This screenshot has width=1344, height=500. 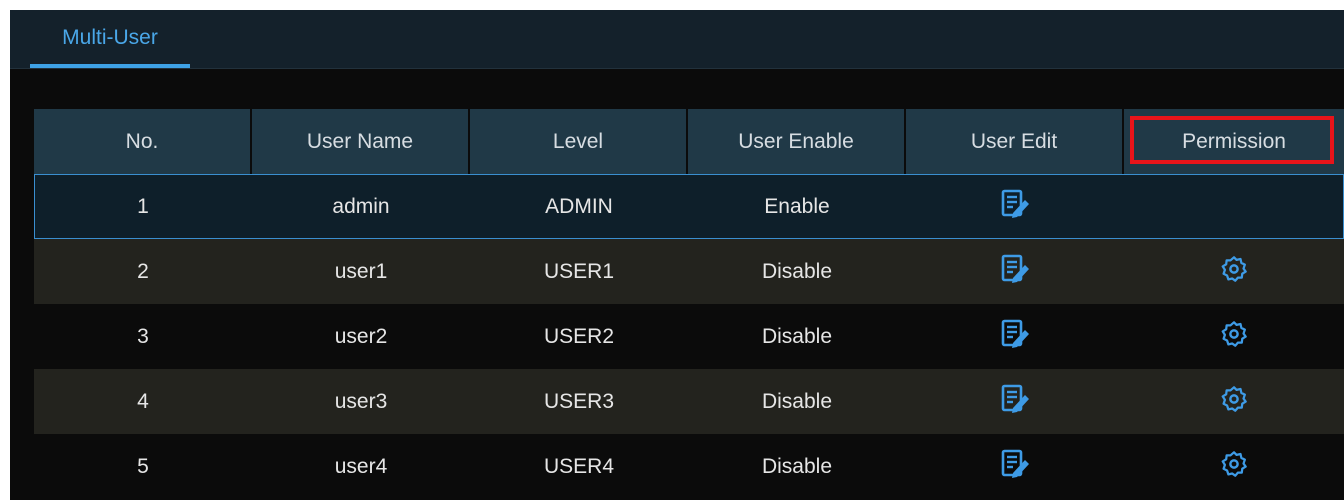 What do you see at coordinates (579, 401) in the screenshot?
I see `cell-level: USER3` at bounding box center [579, 401].